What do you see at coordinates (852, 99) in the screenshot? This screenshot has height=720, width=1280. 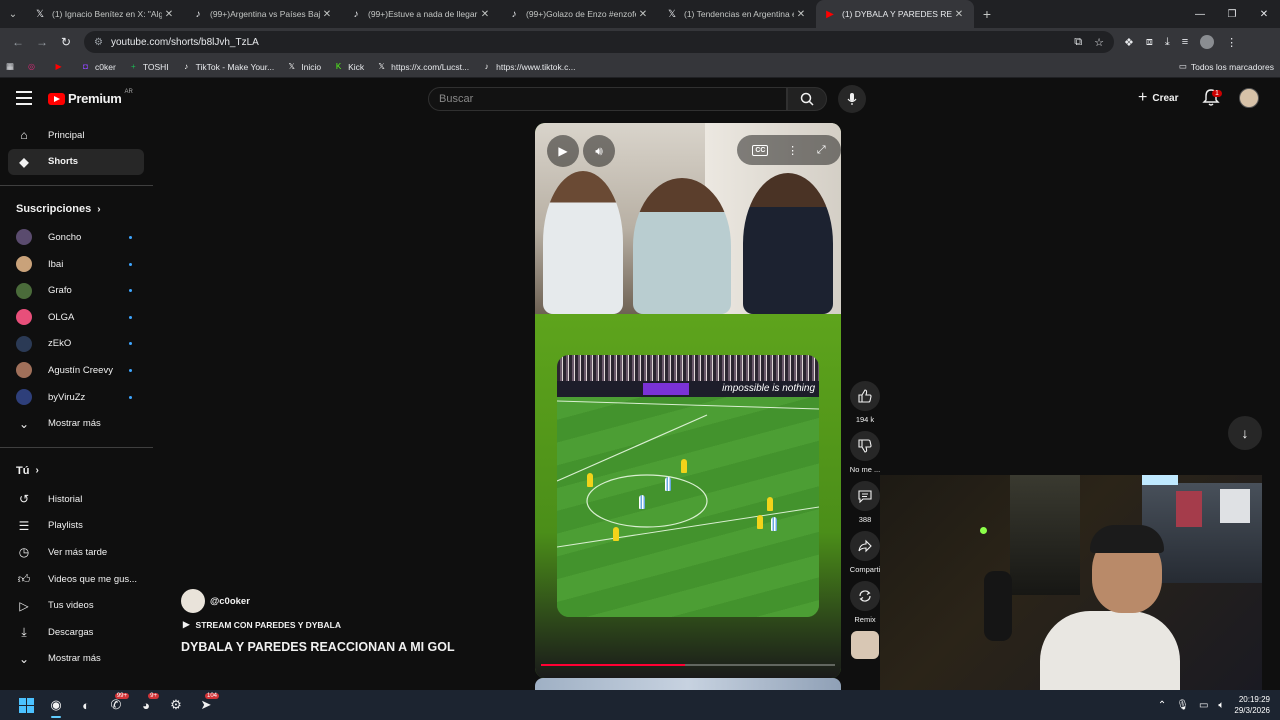 I see `voice-search-button` at bounding box center [852, 99].